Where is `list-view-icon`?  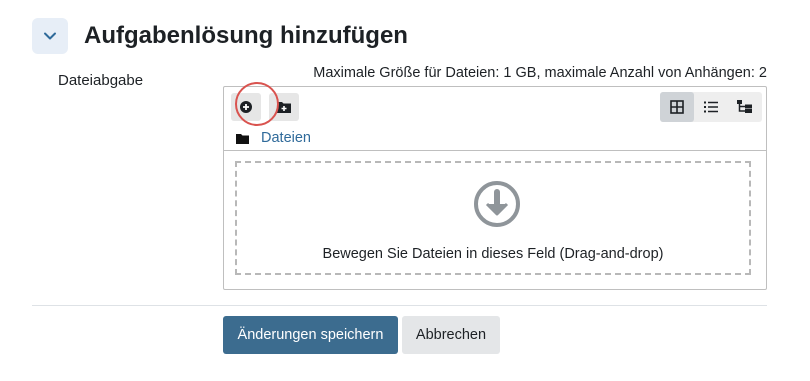
list-view-icon is located at coordinates (711, 107).